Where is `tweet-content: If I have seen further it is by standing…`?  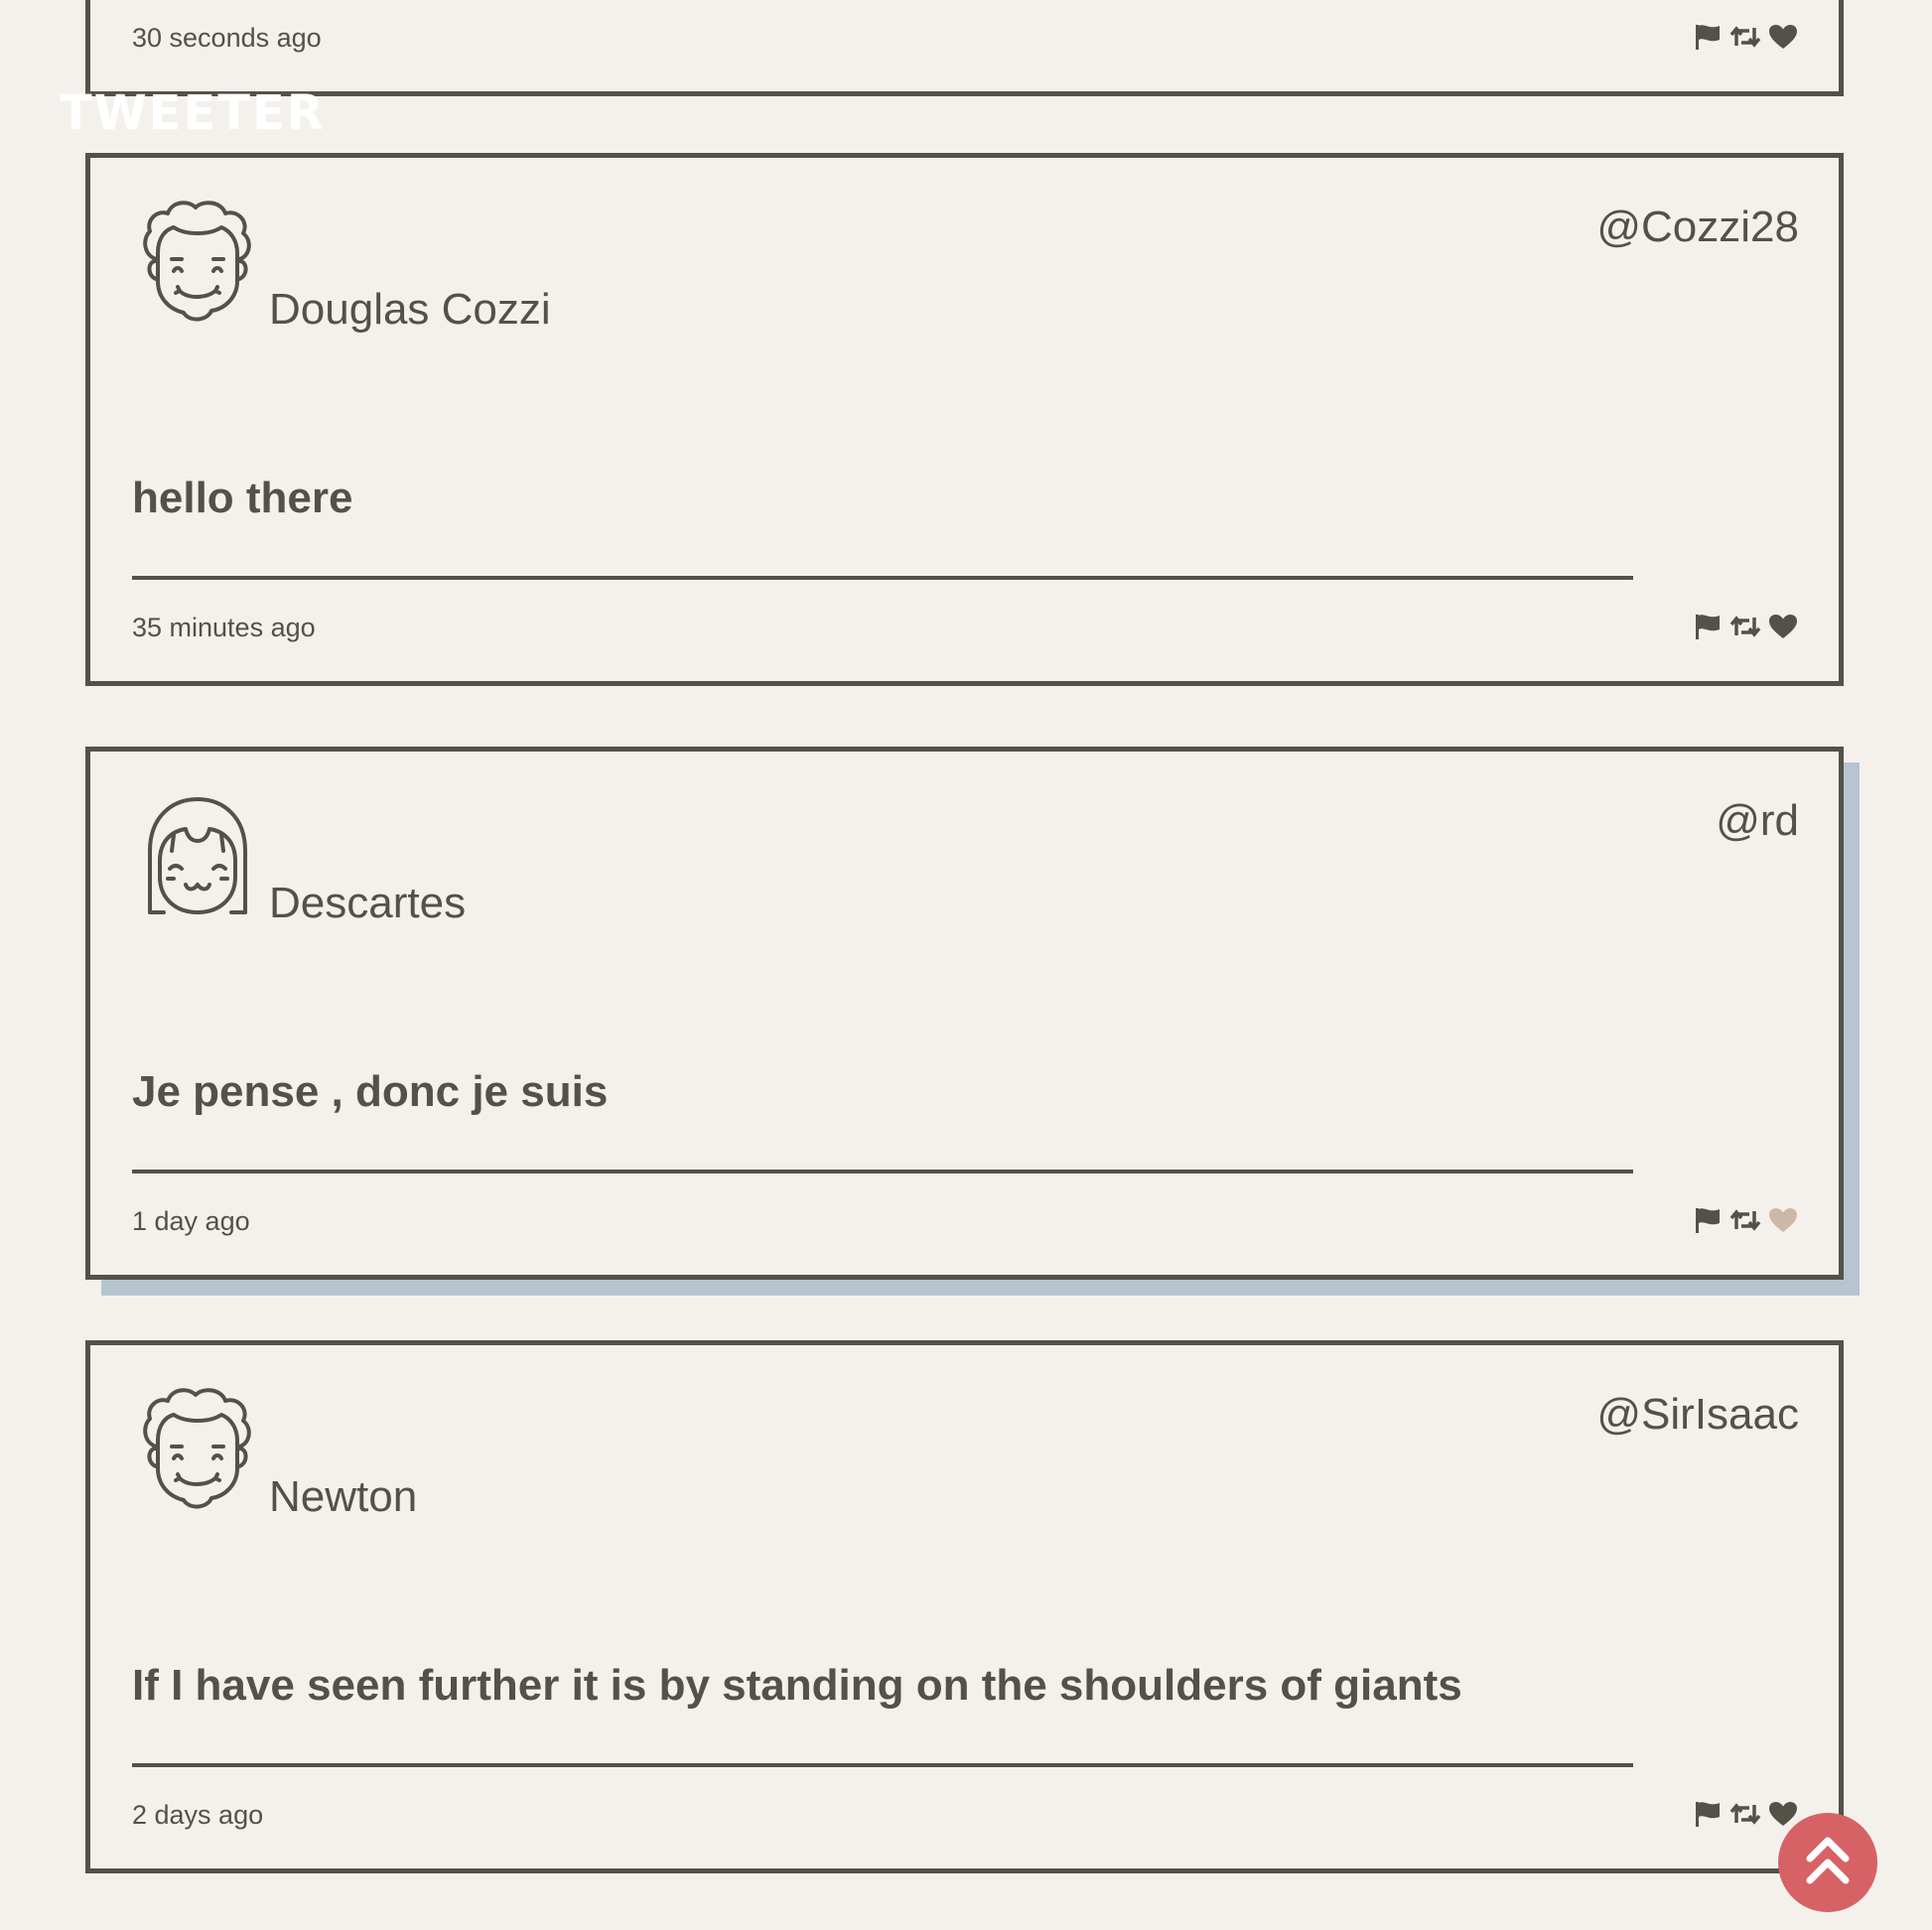 tweet-content: If I have seen further it is by standing… is located at coordinates (797, 1685).